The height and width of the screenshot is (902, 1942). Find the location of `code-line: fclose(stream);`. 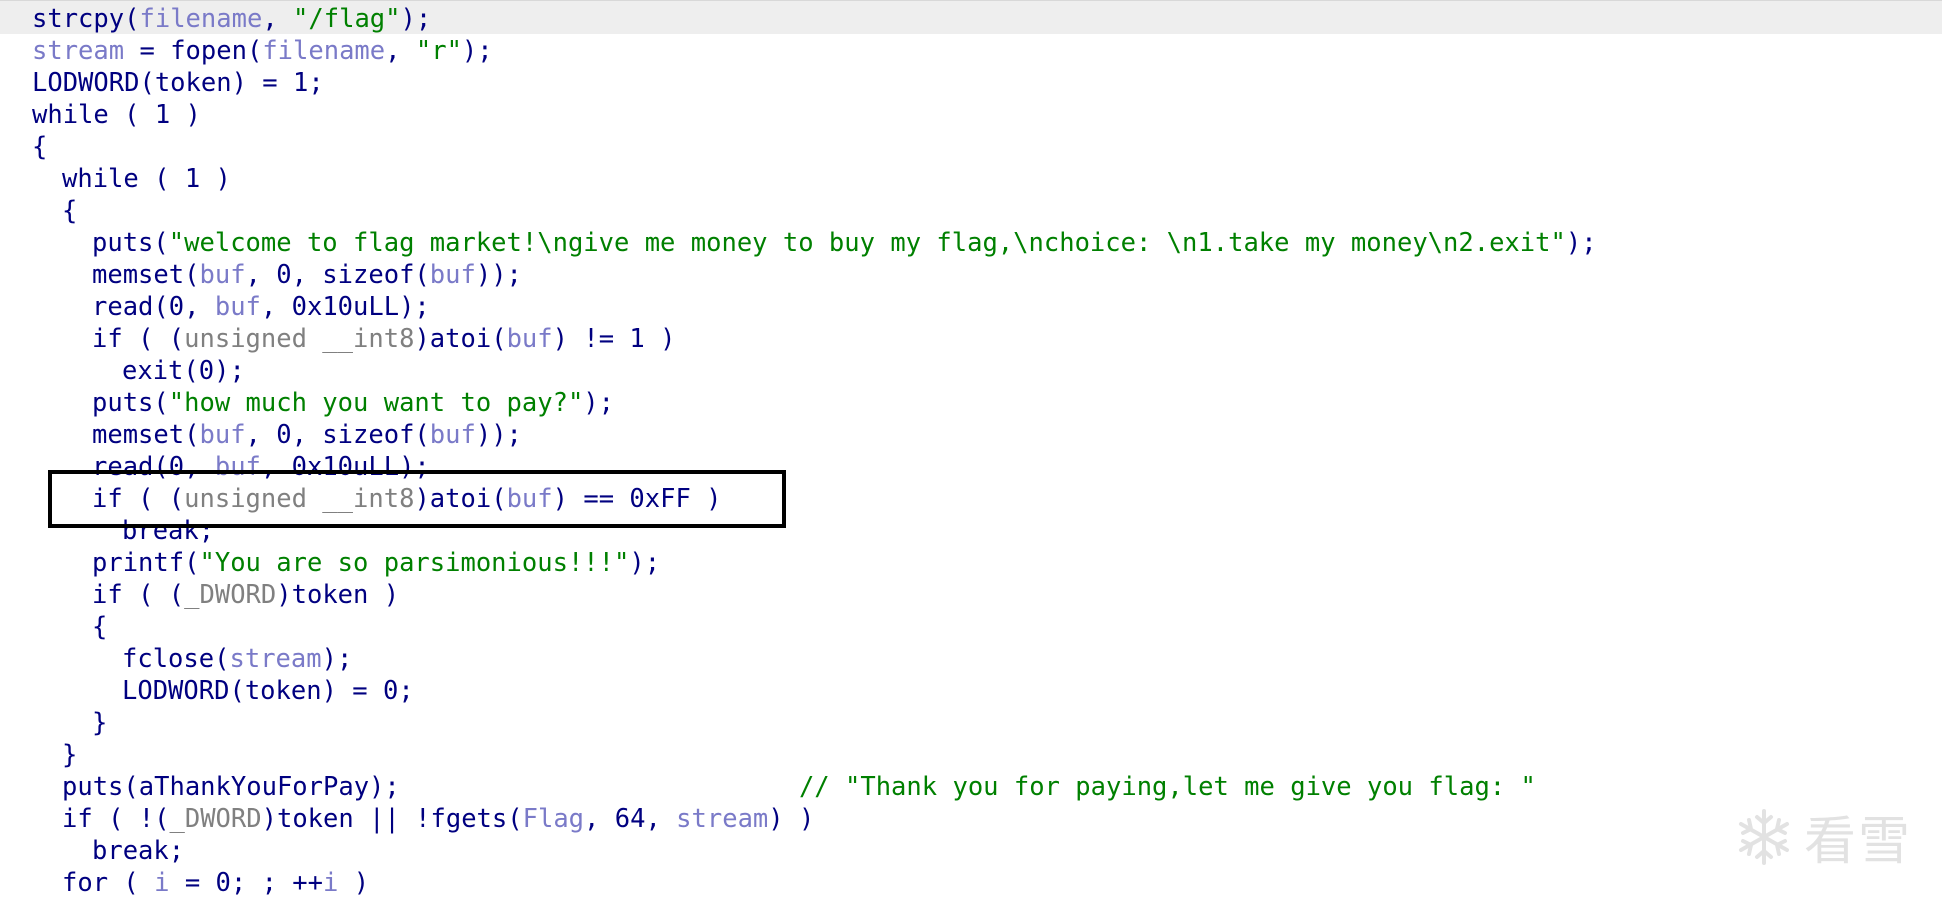

code-line: fclose(stream); is located at coordinates (814, 659).